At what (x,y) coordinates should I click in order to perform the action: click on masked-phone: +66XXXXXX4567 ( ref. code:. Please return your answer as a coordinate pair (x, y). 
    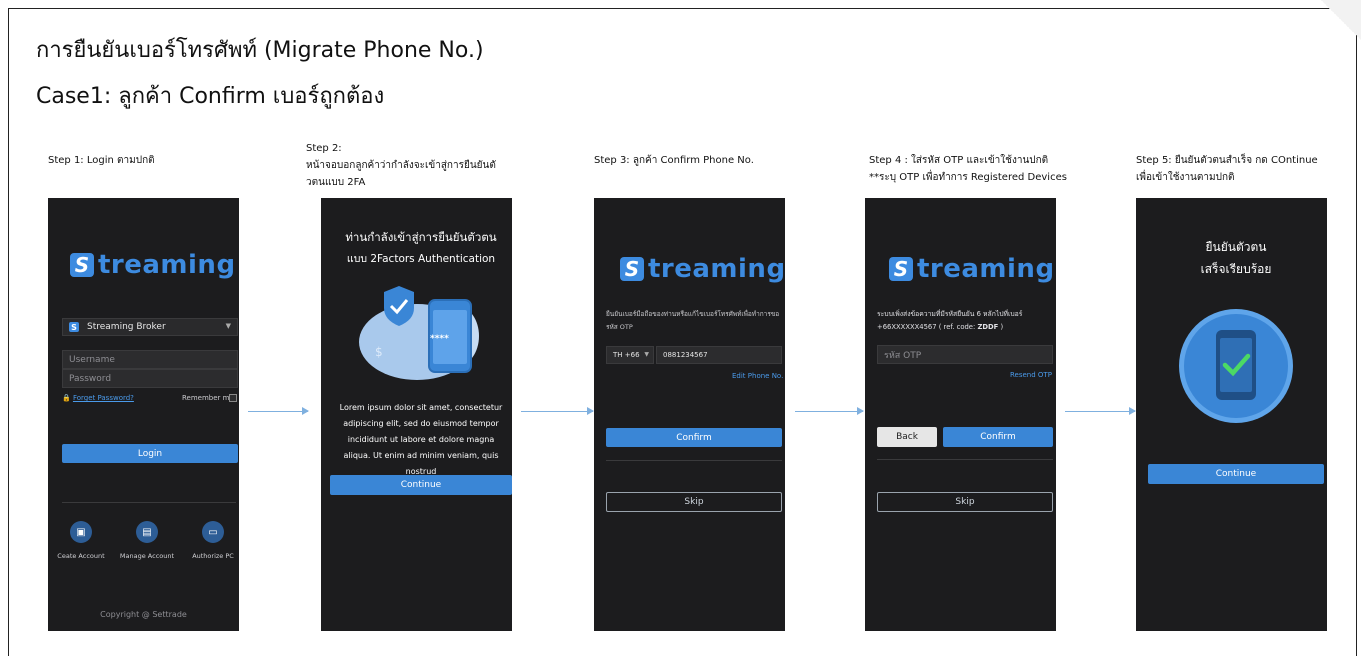
    Looking at the image, I should click on (927, 327).